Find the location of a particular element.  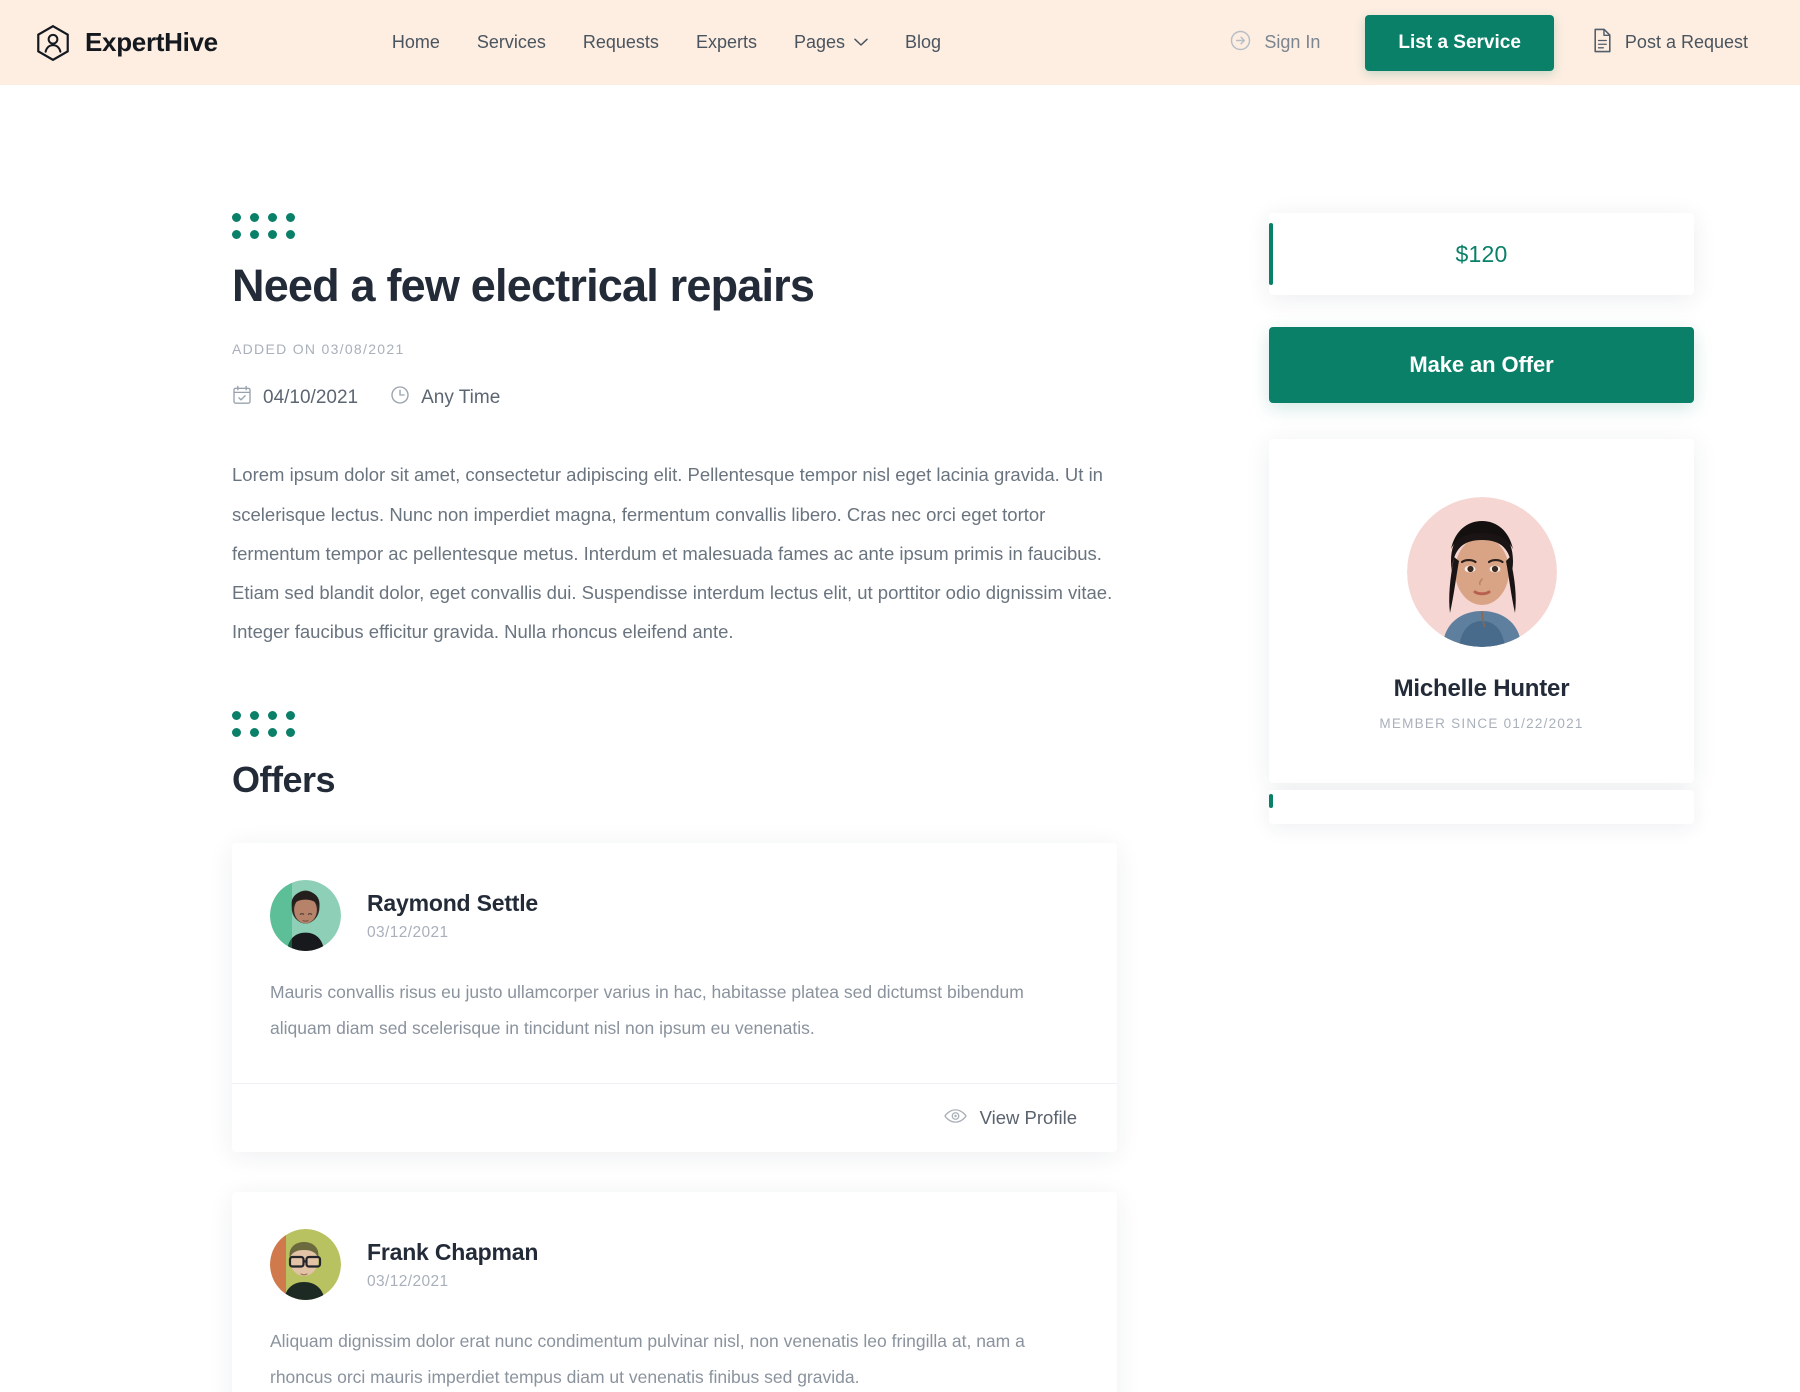

post-a-request-link: Post a Request is located at coordinates (1670, 43).